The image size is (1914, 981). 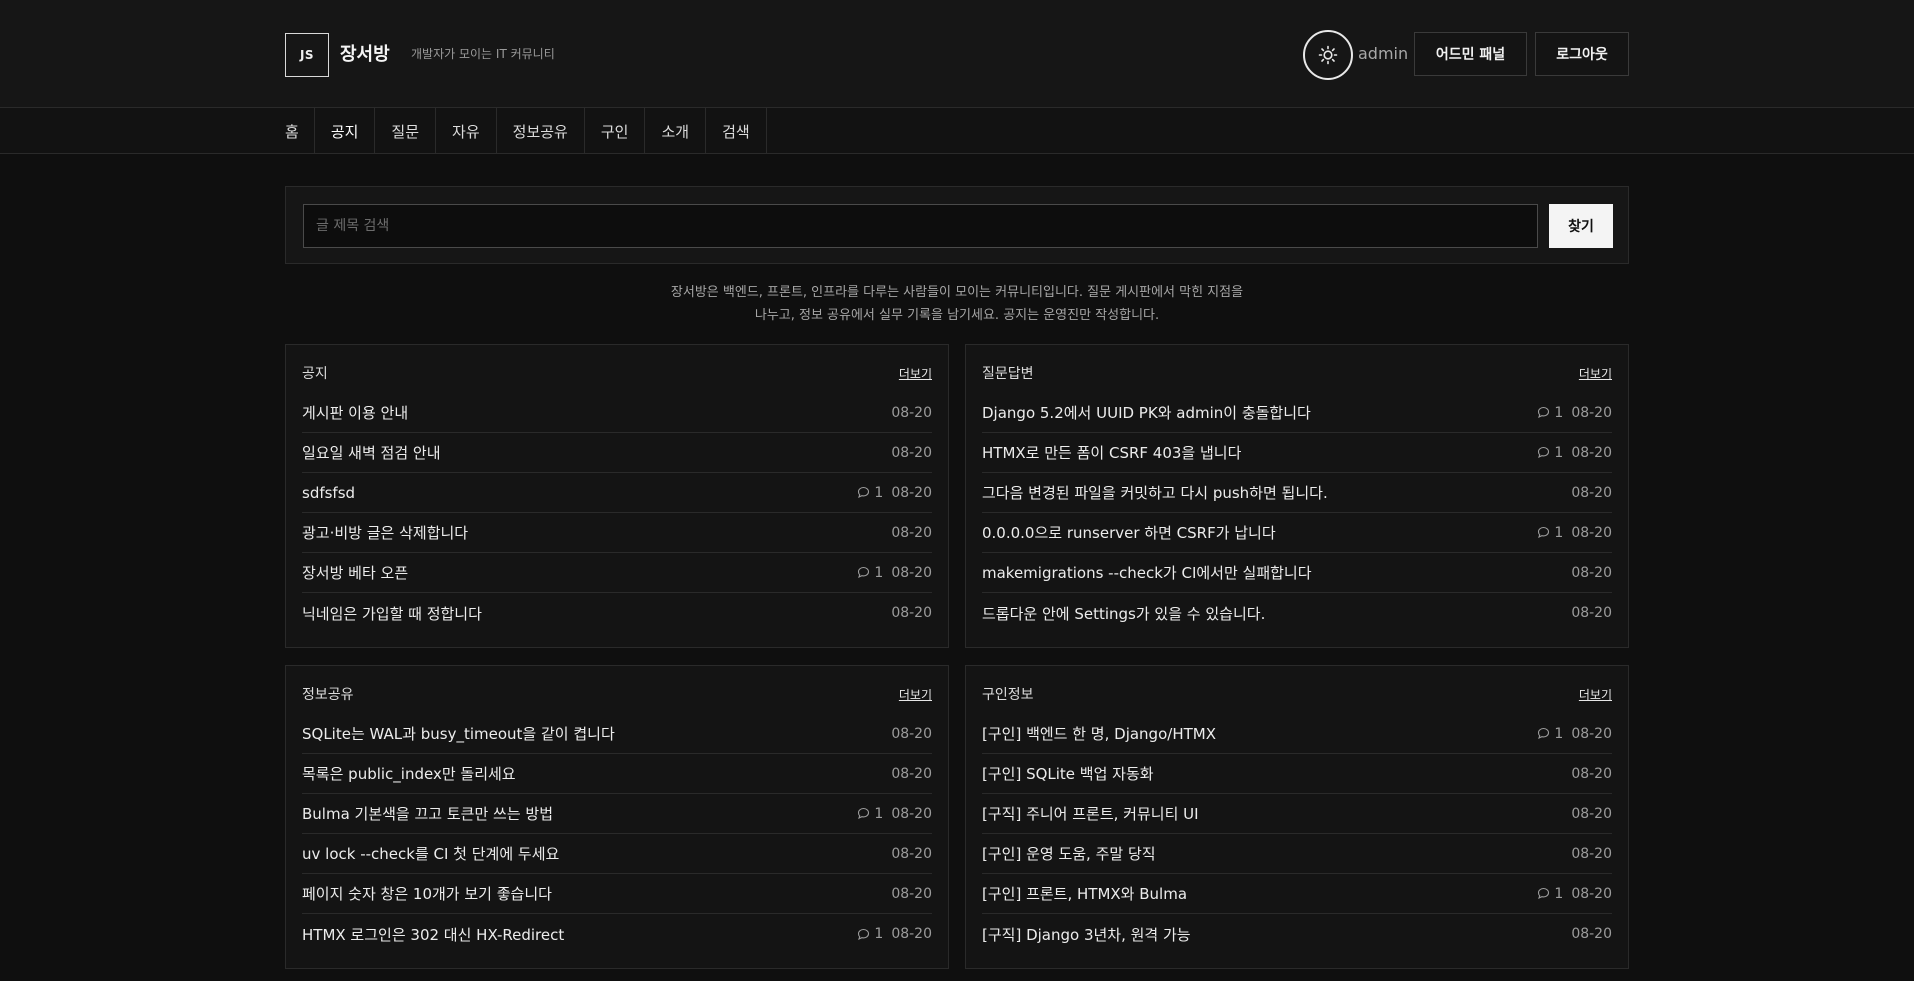 I want to click on post-title: [구직] 주니어 프론트, 커뮤니티 UI, so click(x=1090, y=813).